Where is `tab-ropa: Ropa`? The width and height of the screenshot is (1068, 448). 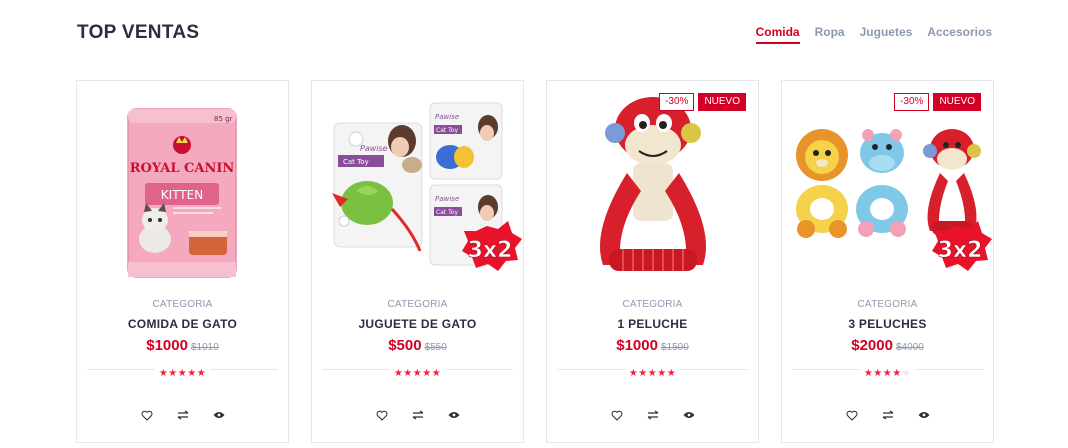 tab-ropa: Ropa is located at coordinates (830, 34).